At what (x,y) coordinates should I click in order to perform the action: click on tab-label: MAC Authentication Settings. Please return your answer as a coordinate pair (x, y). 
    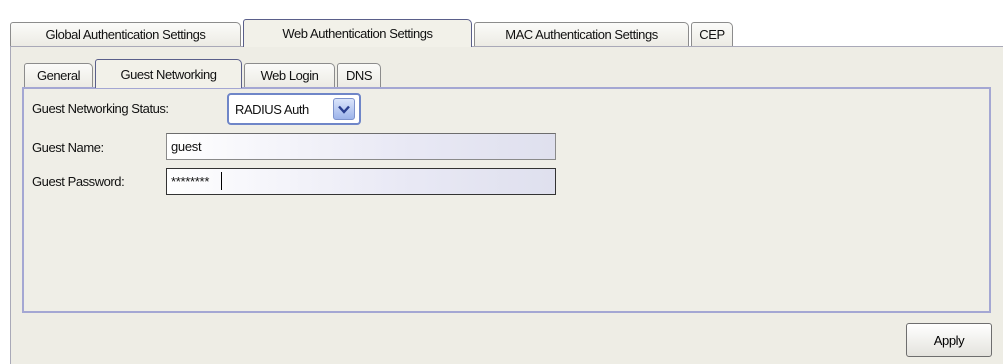
    Looking at the image, I should click on (581, 34).